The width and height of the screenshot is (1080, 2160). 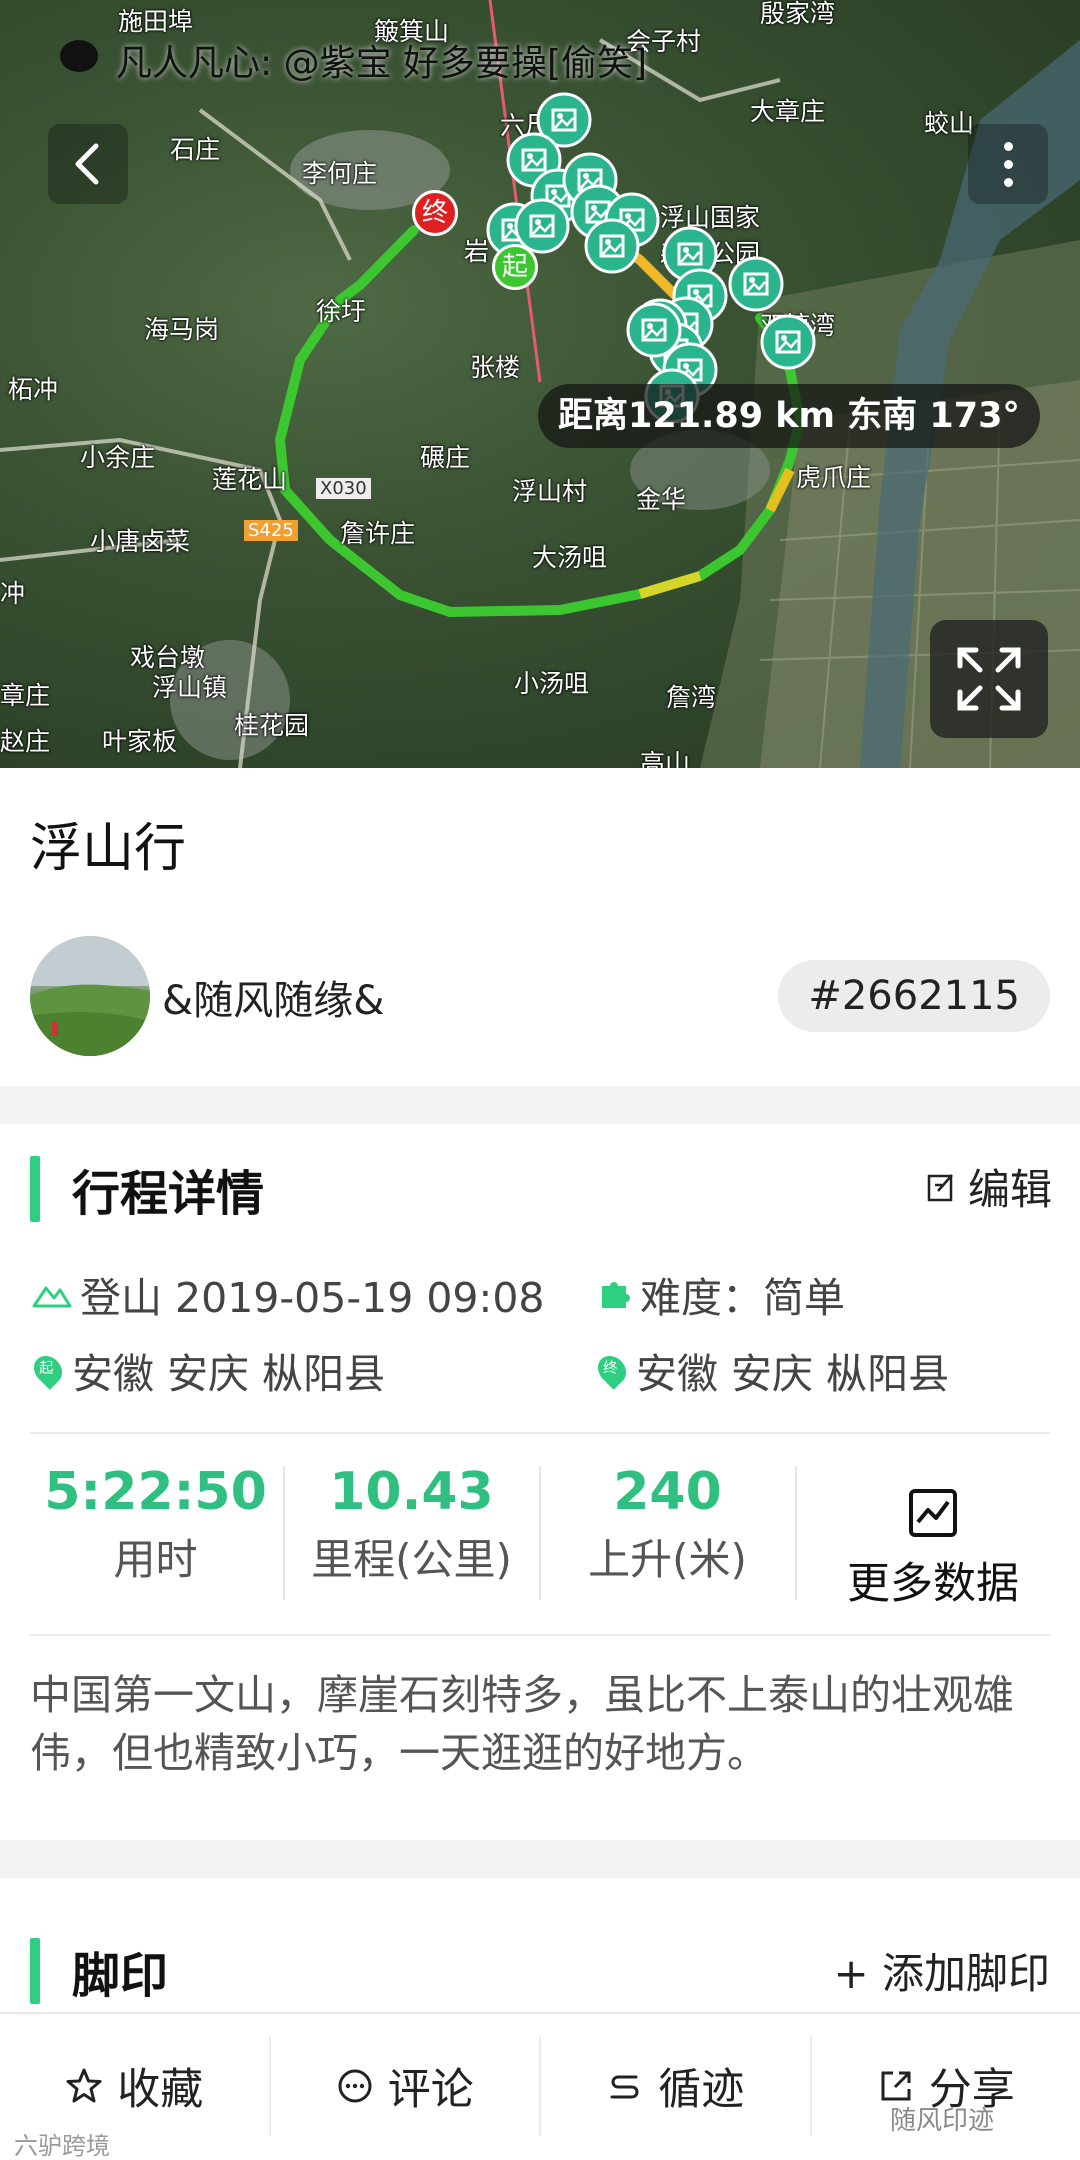 I want to click on start-badge: 起, so click(x=46, y=1368).